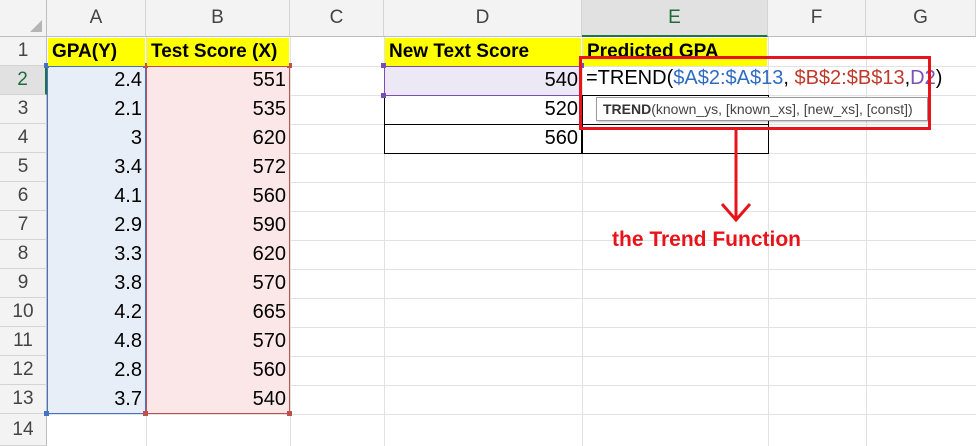 The image size is (976, 446). Describe the element at coordinates (23, 370) in the screenshot. I see `row-header-12: 12` at that location.